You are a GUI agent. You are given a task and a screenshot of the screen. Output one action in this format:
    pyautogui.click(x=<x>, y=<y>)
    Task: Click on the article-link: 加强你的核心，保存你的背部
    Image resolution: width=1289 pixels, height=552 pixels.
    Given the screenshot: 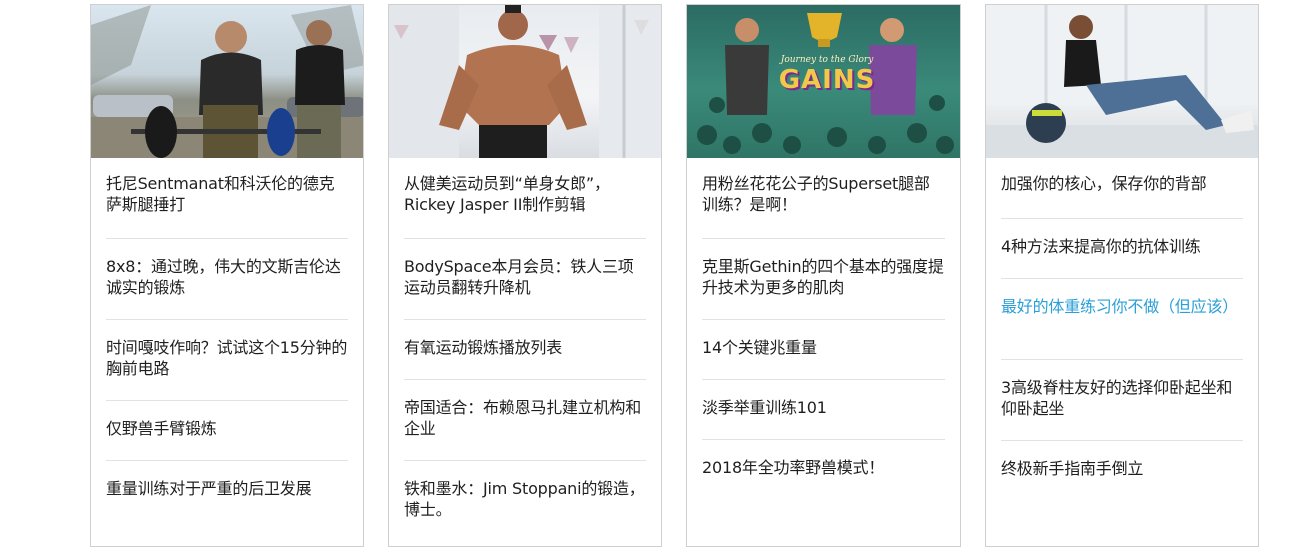 What is the action you would take?
    pyautogui.click(x=1122, y=188)
    